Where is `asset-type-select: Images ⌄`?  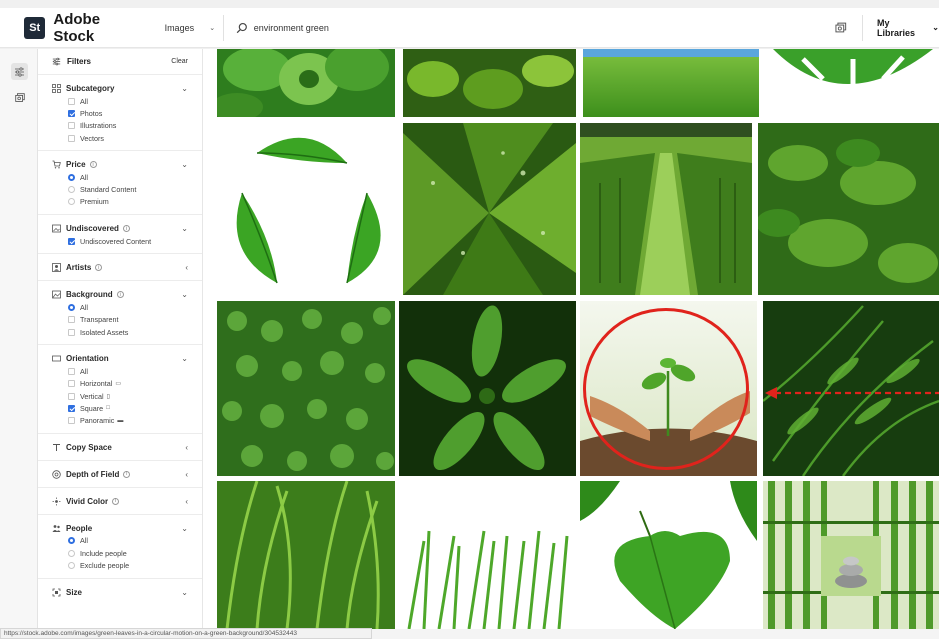
asset-type-select: Images ⌄ is located at coordinates (190, 28).